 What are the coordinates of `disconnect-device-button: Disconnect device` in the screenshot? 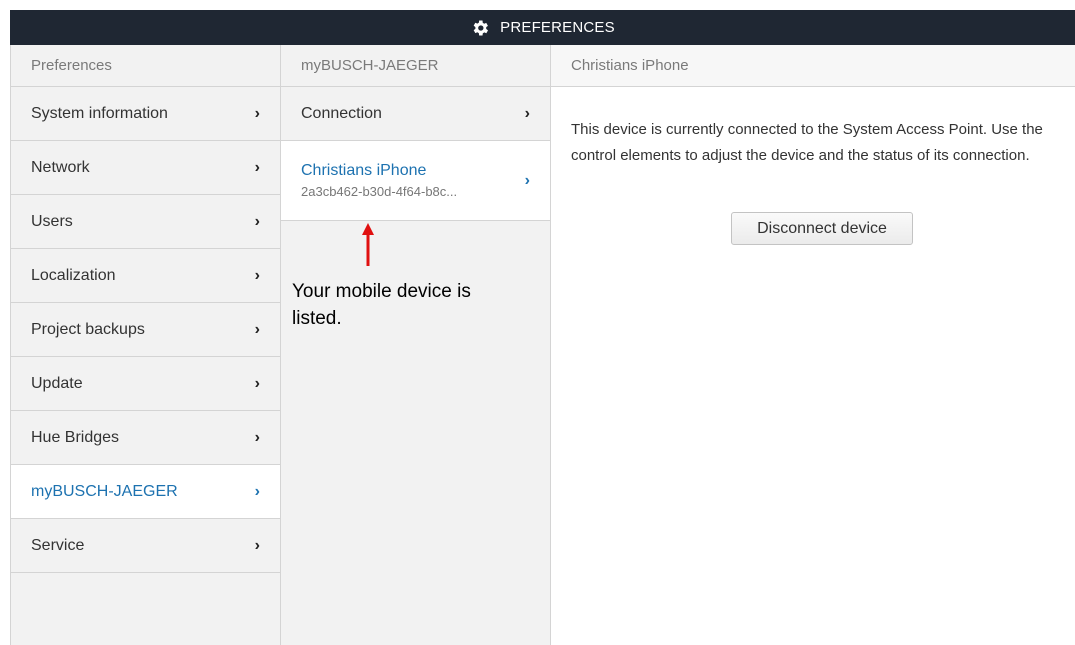 It's located at (822, 228).